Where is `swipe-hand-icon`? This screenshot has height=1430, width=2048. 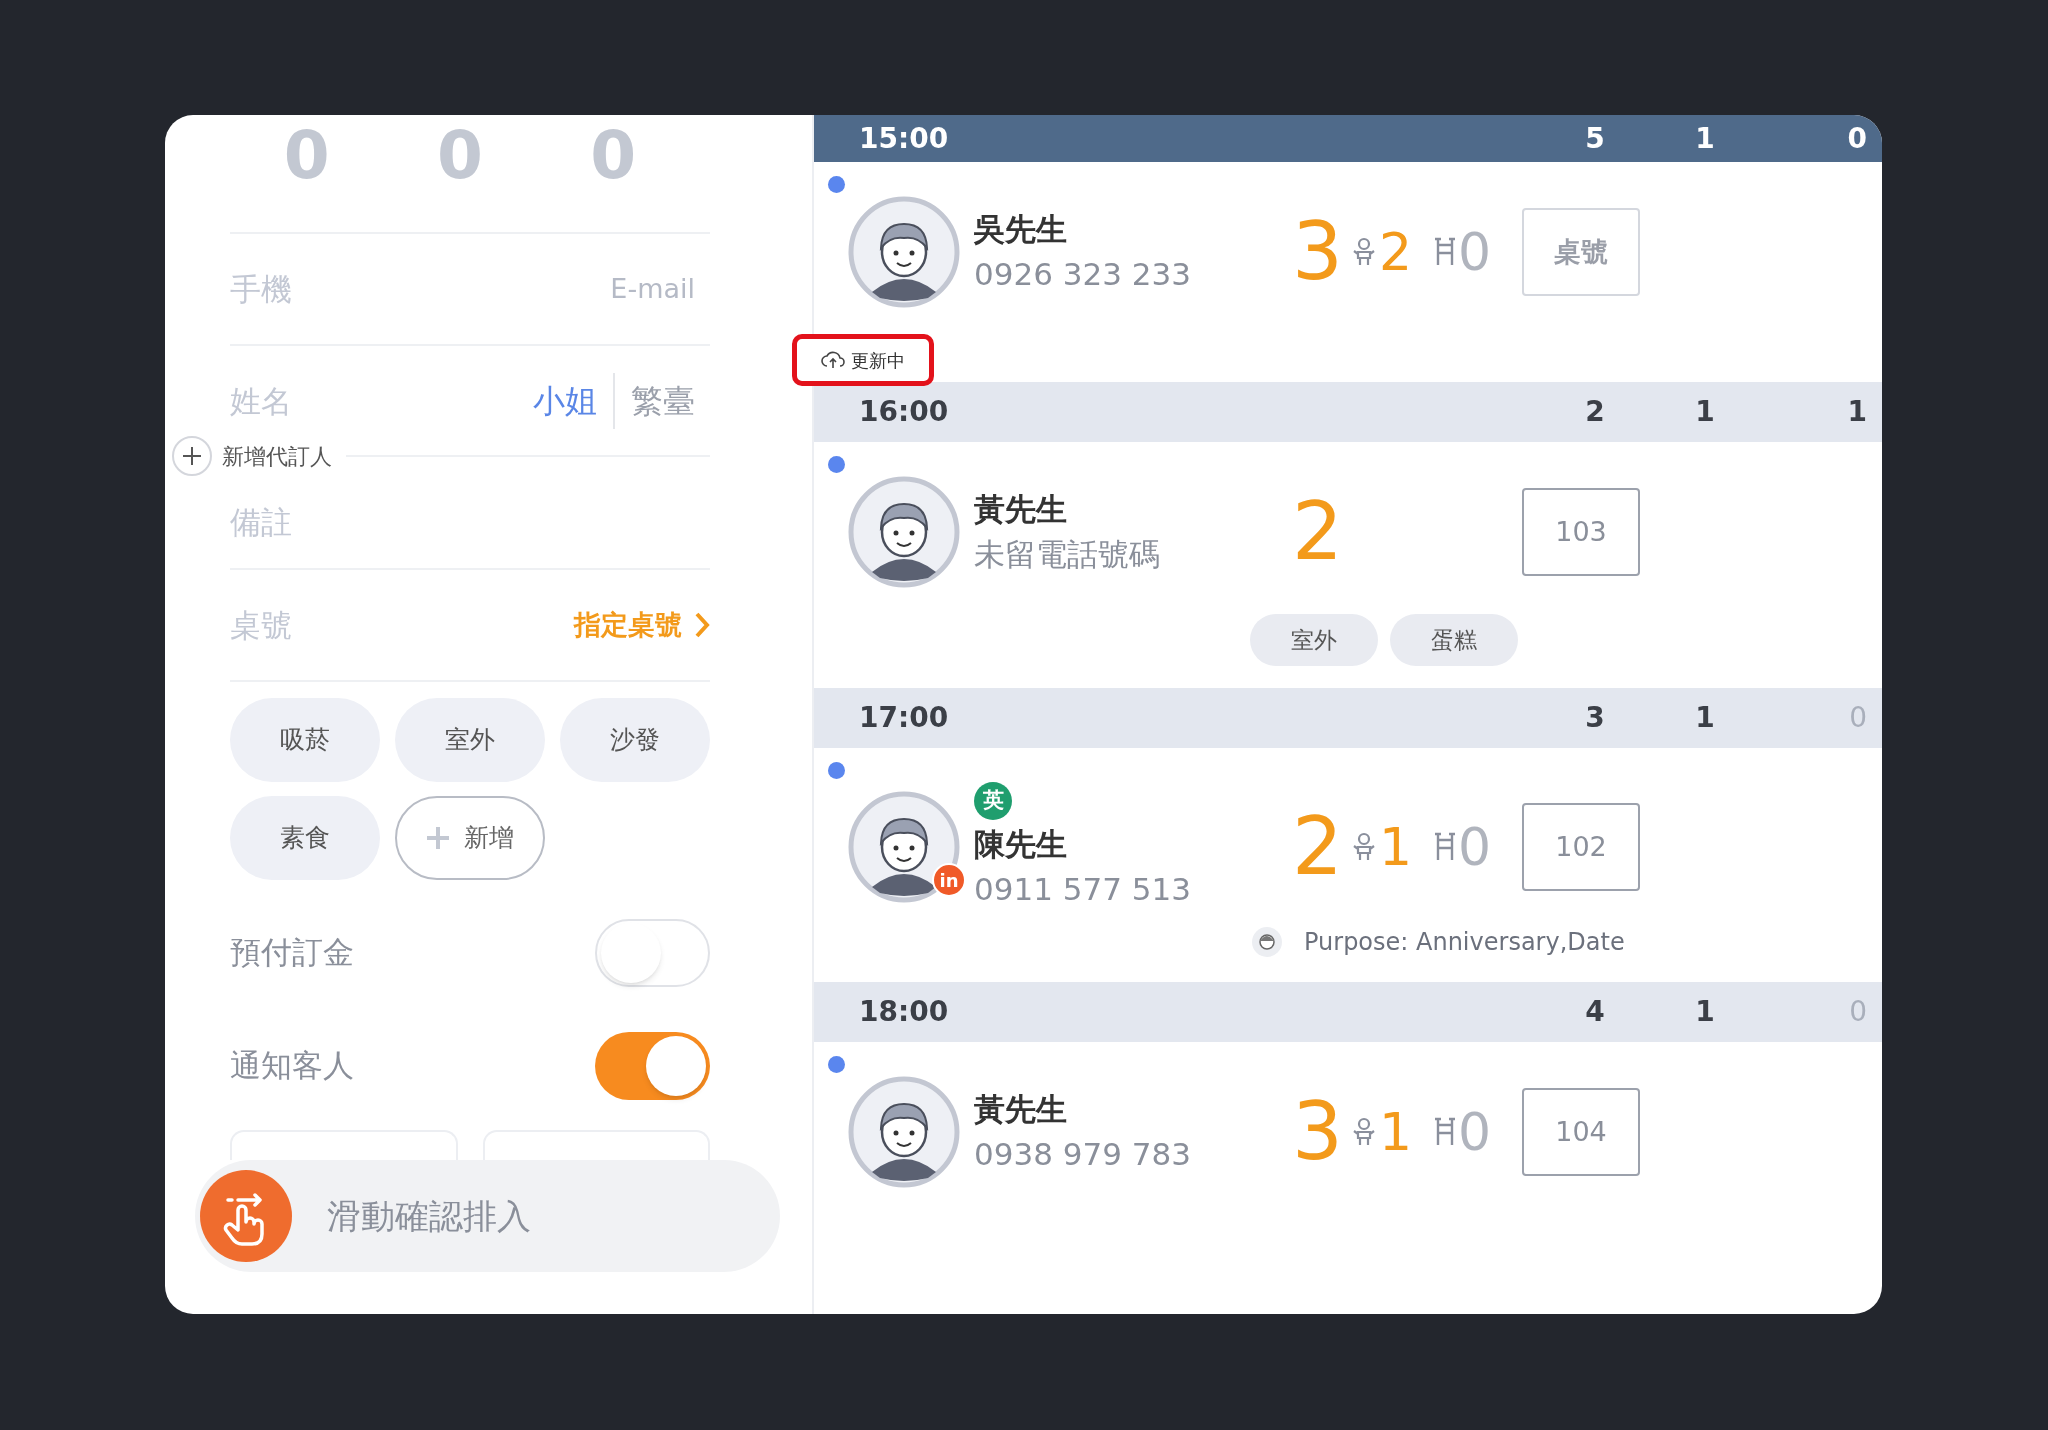
swipe-hand-icon is located at coordinates (246, 1216).